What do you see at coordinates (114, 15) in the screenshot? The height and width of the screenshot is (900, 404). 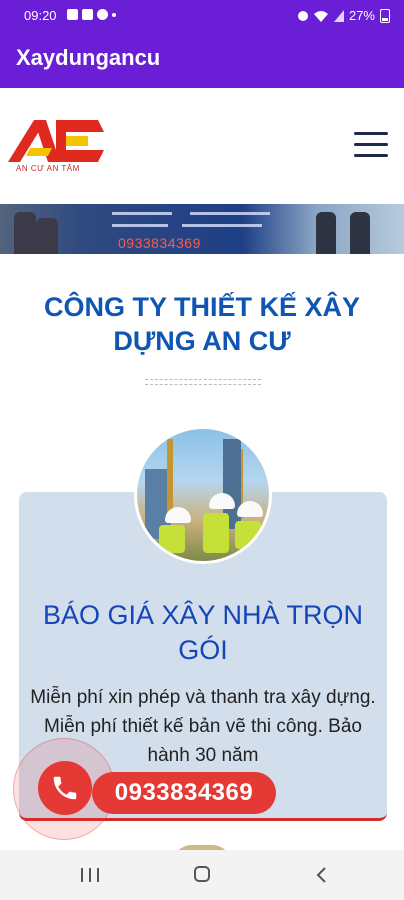 I see `dot-icon` at bounding box center [114, 15].